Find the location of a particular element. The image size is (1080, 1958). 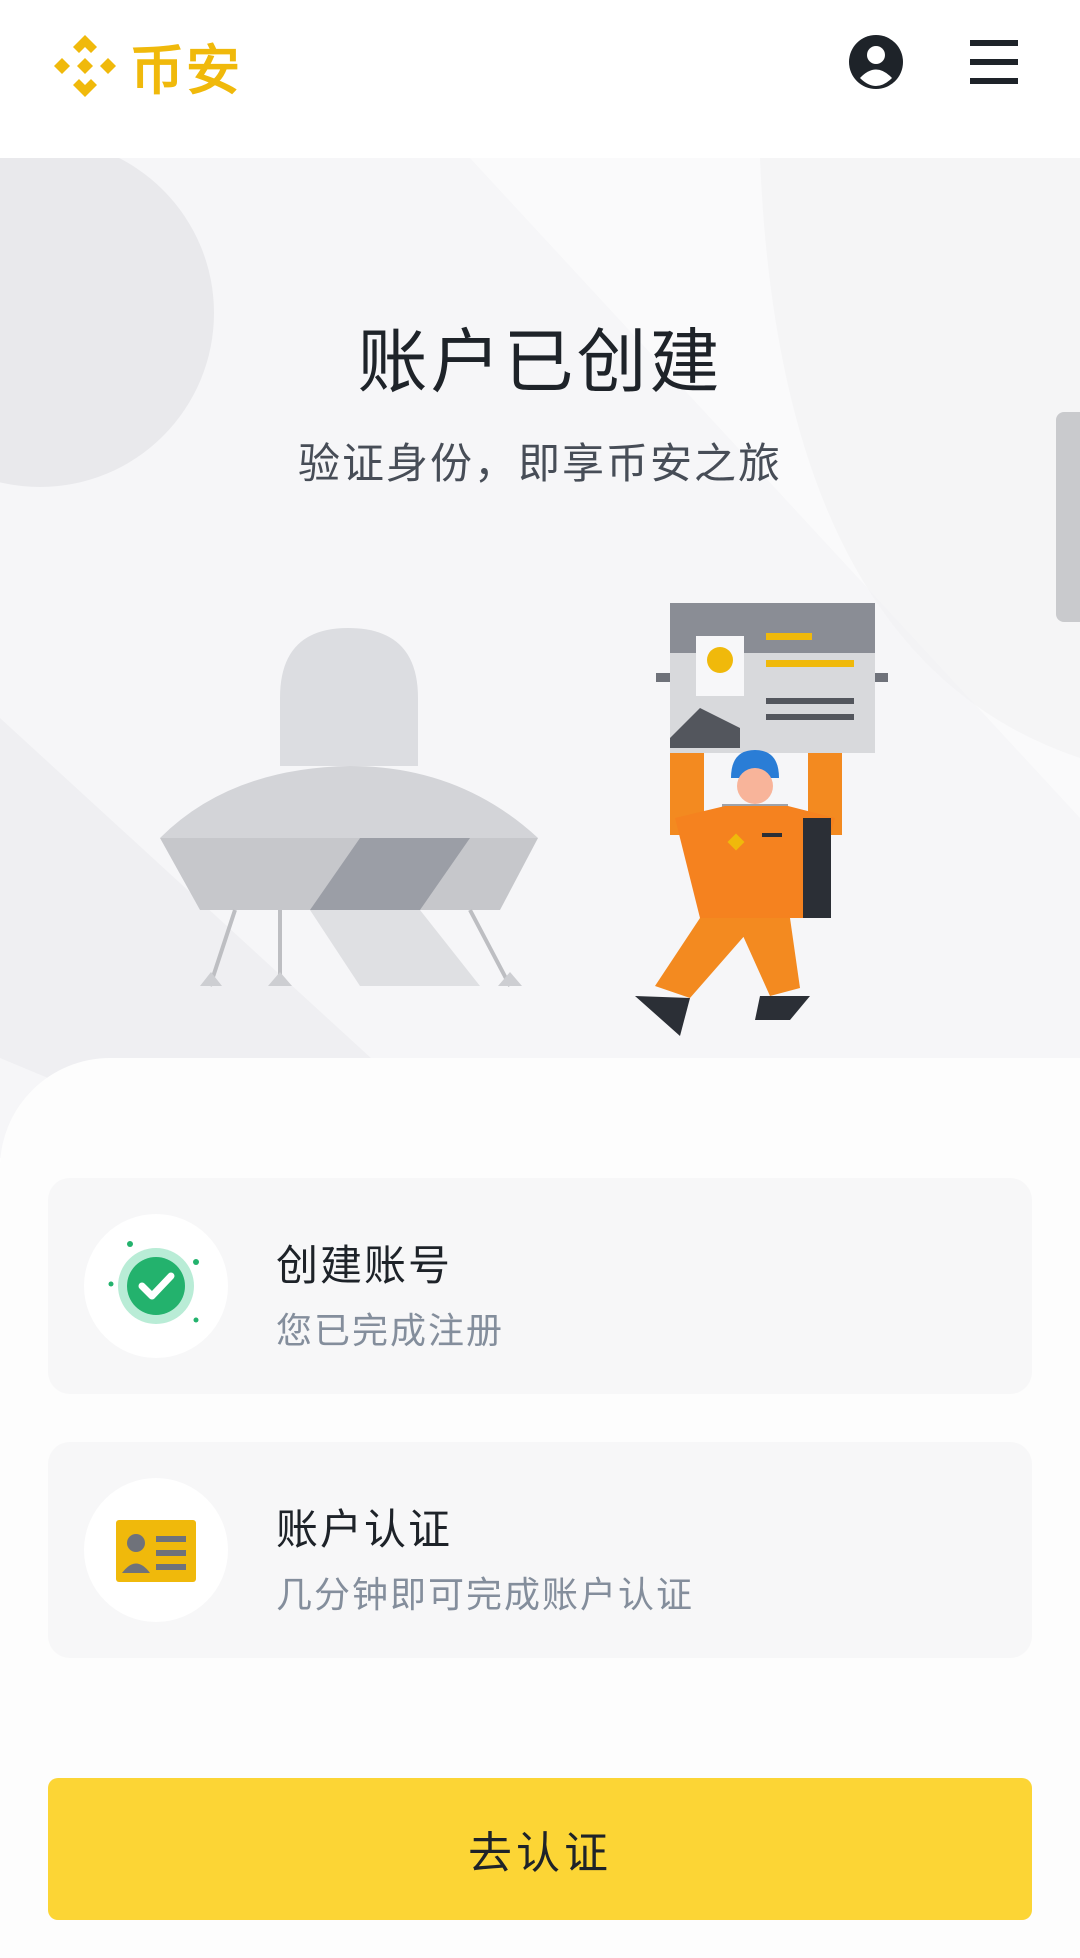

spaceship-icon is located at coordinates (349, 807).